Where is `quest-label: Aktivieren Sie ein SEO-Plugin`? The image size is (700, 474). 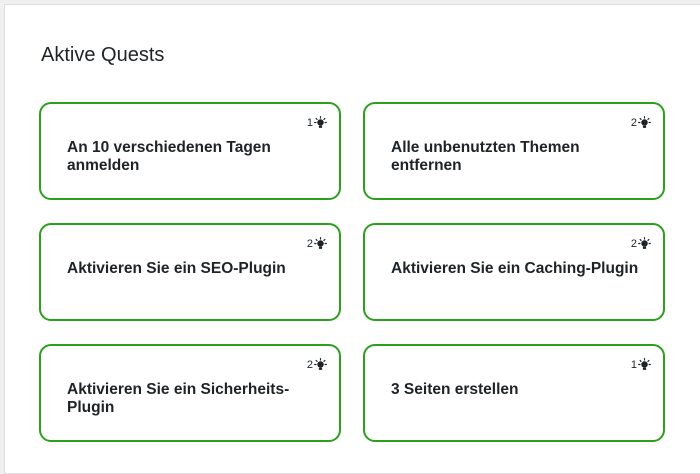 quest-label: Aktivieren Sie ein SEO-Plugin is located at coordinates (176, 268).